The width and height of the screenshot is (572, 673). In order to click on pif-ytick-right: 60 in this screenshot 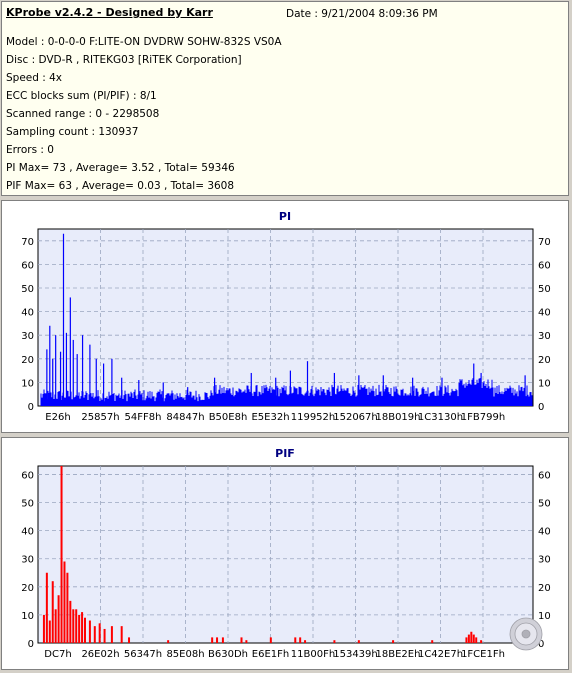, I will do `click(544, 475)`.